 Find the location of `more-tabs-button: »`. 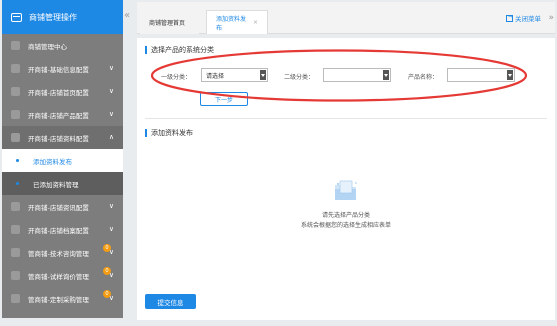

more-tabs-button: » is located at coordinates (551, 18).